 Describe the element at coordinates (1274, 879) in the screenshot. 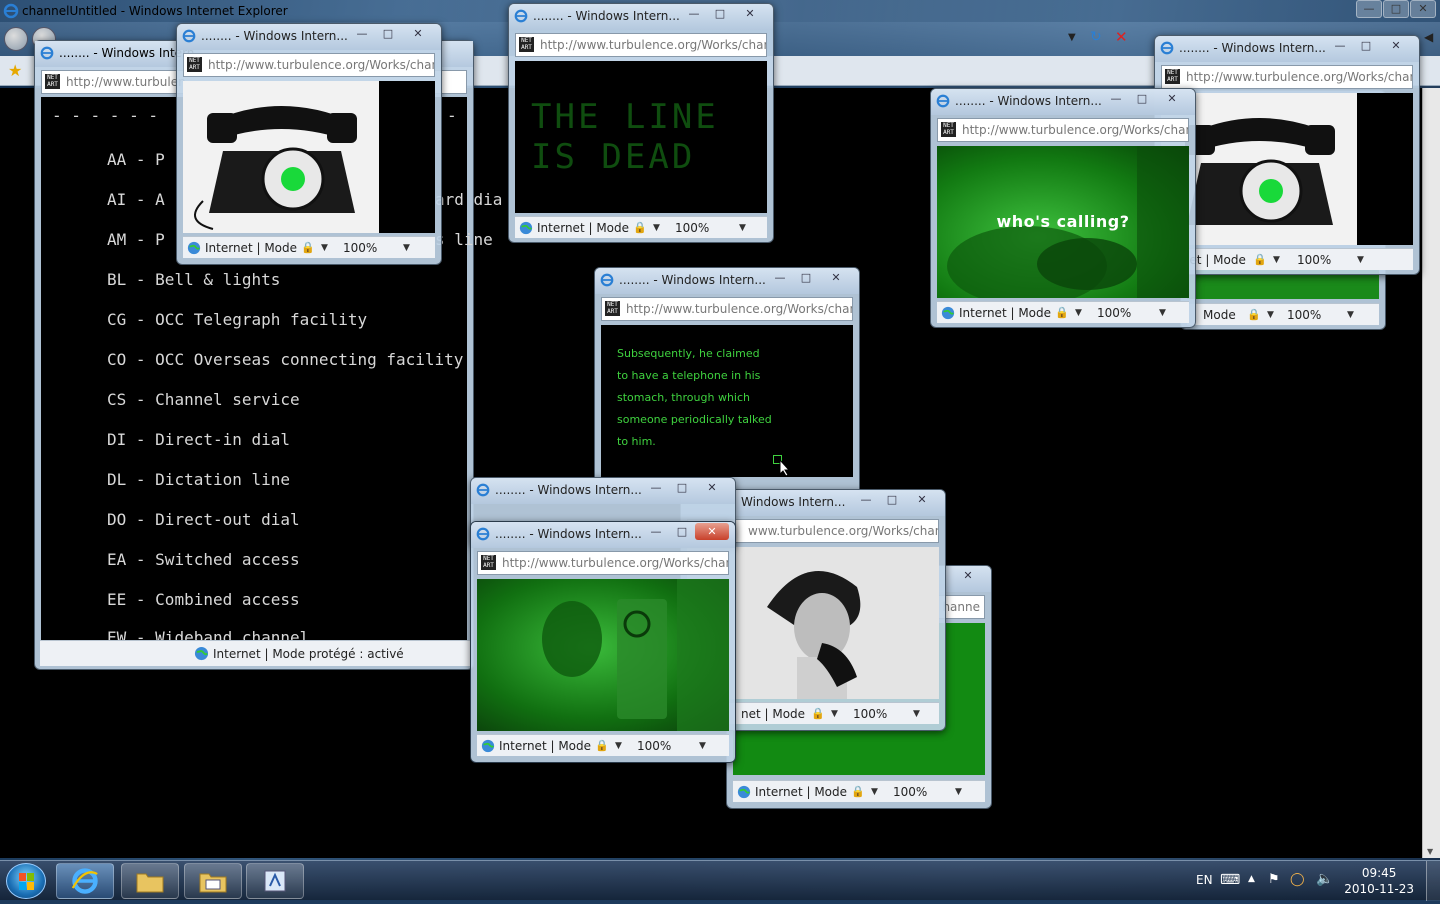

I see `action-center-flag-icon: ⚑` at that location.